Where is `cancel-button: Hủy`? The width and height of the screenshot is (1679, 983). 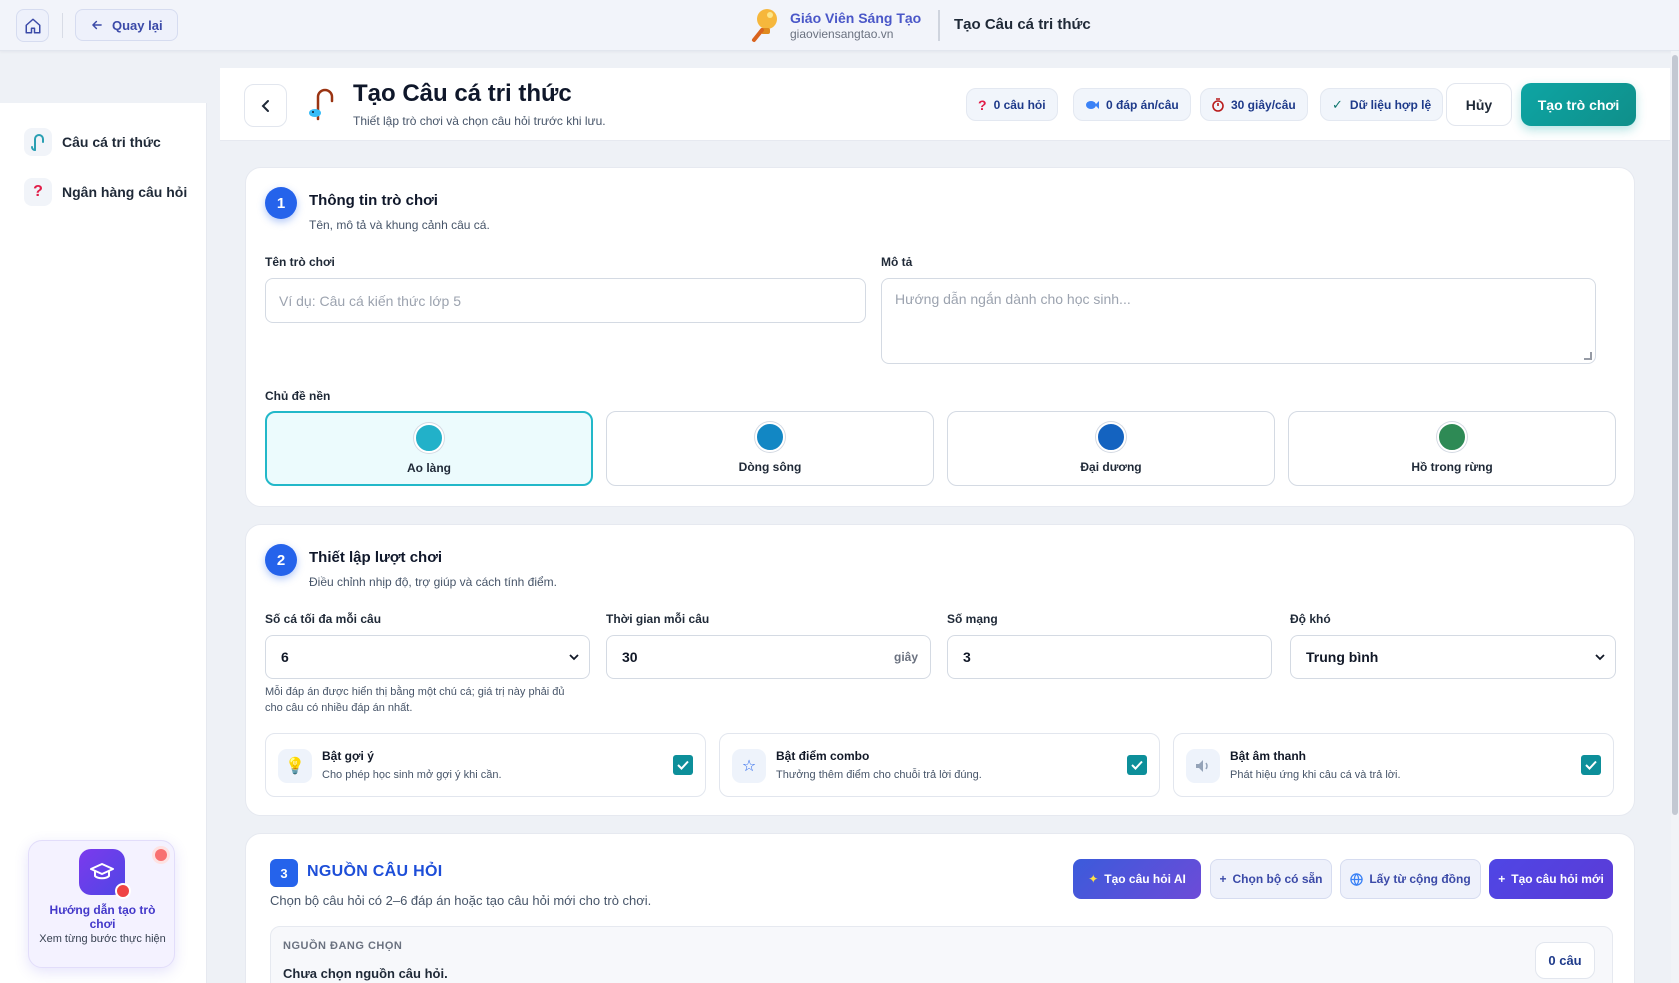
cancel-button: Hủy is located at coordinates (1479, 104).